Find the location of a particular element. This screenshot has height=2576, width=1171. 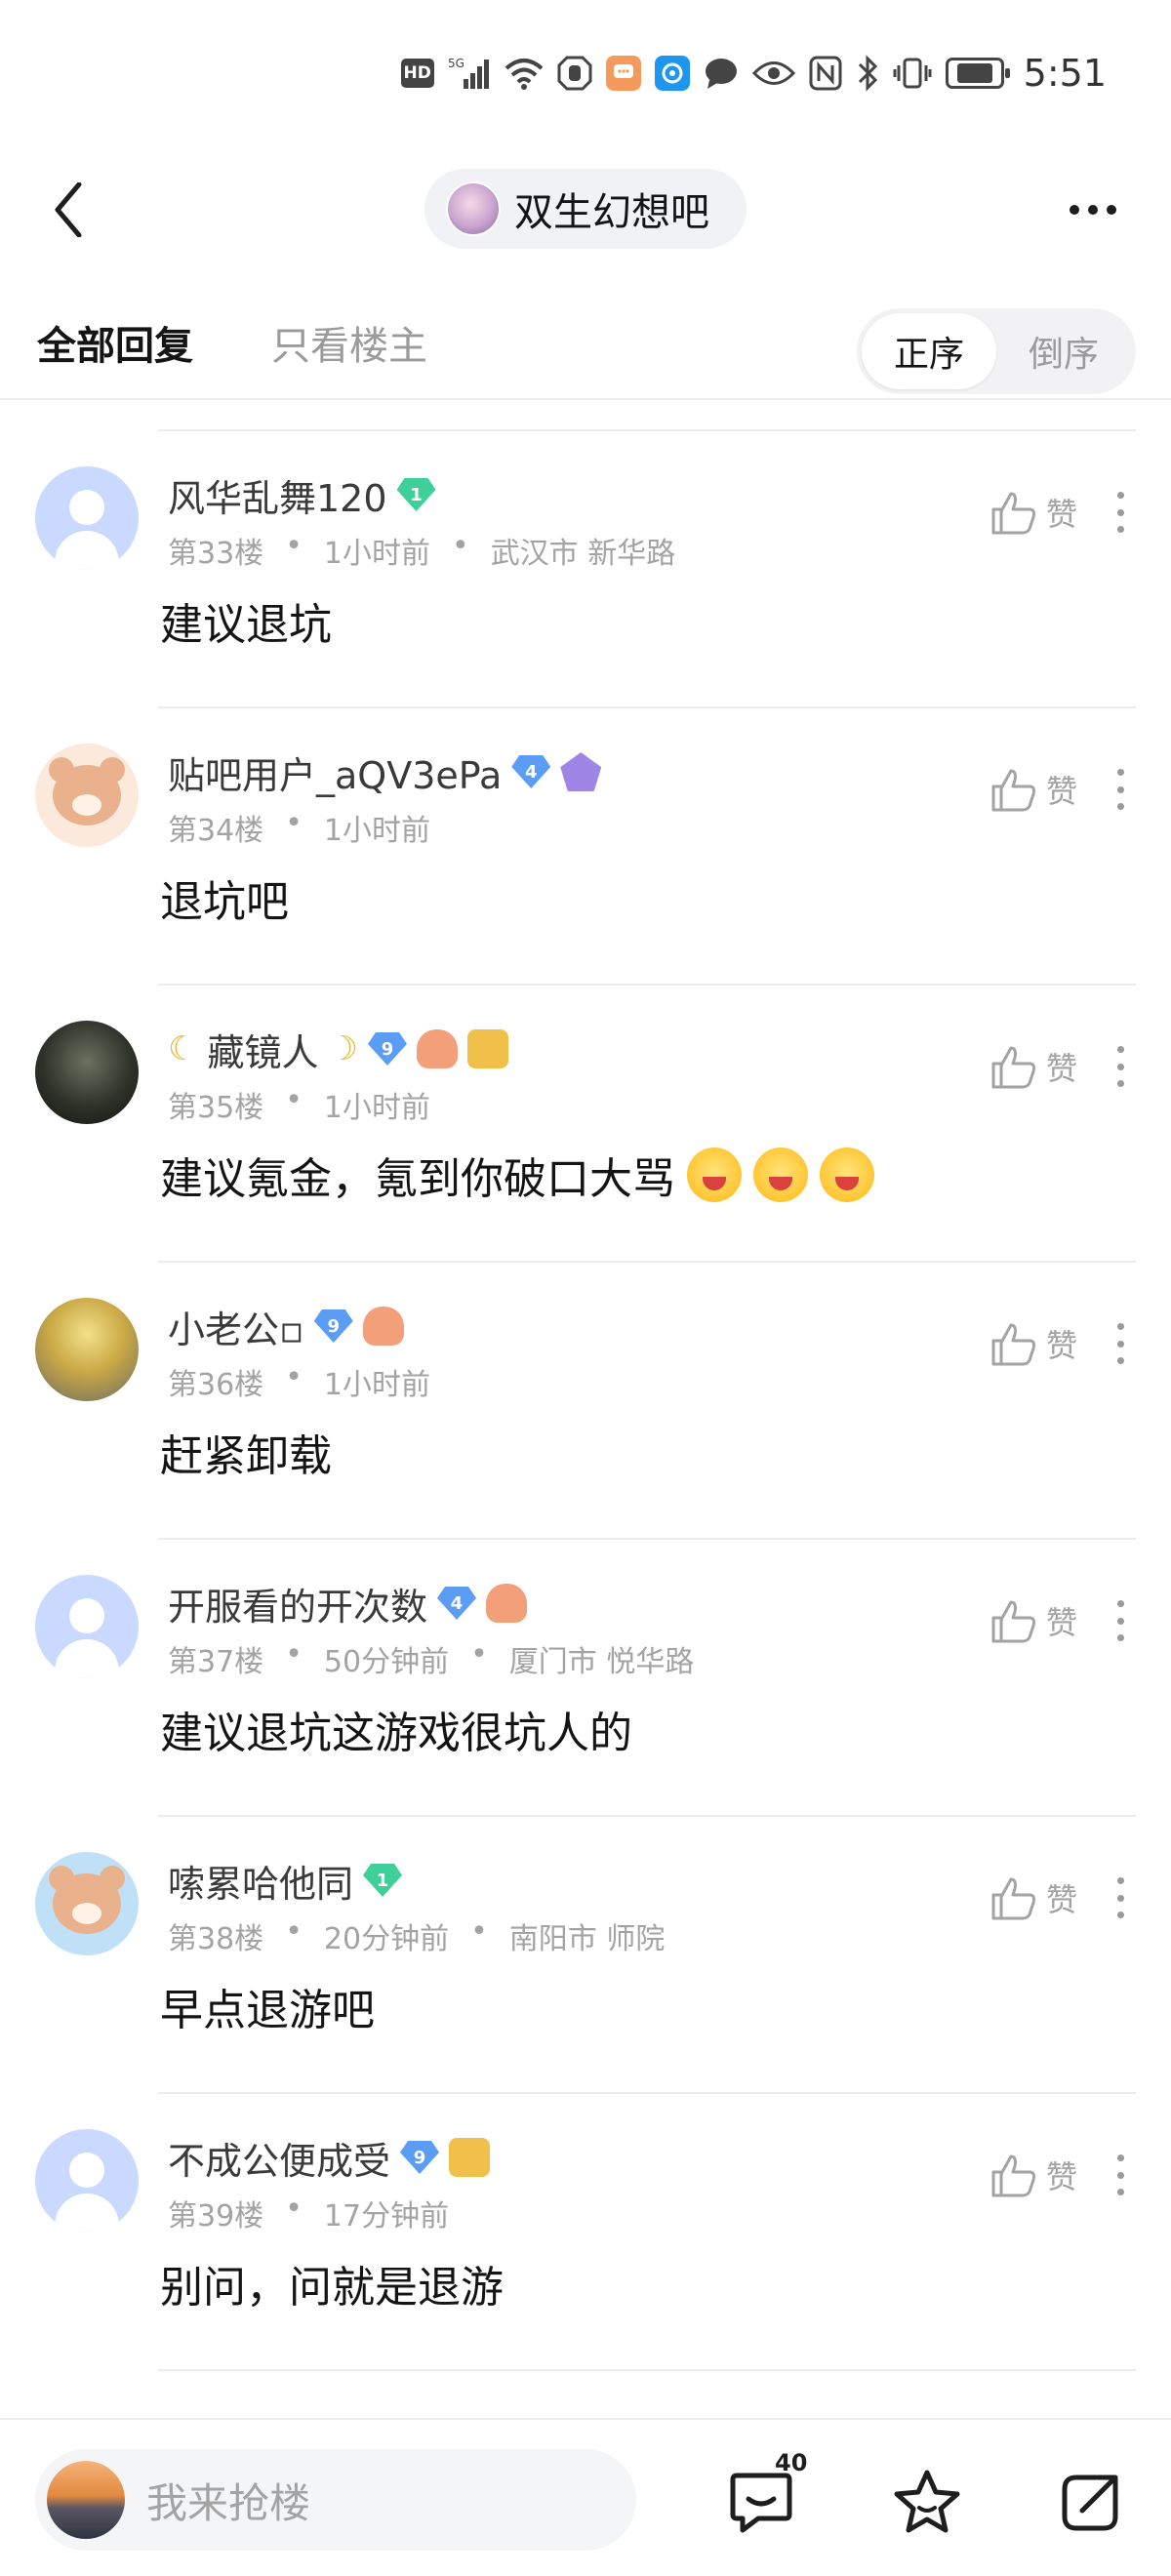

crescent-moon-icon: ☾ is located at coordinates (183, 1048).